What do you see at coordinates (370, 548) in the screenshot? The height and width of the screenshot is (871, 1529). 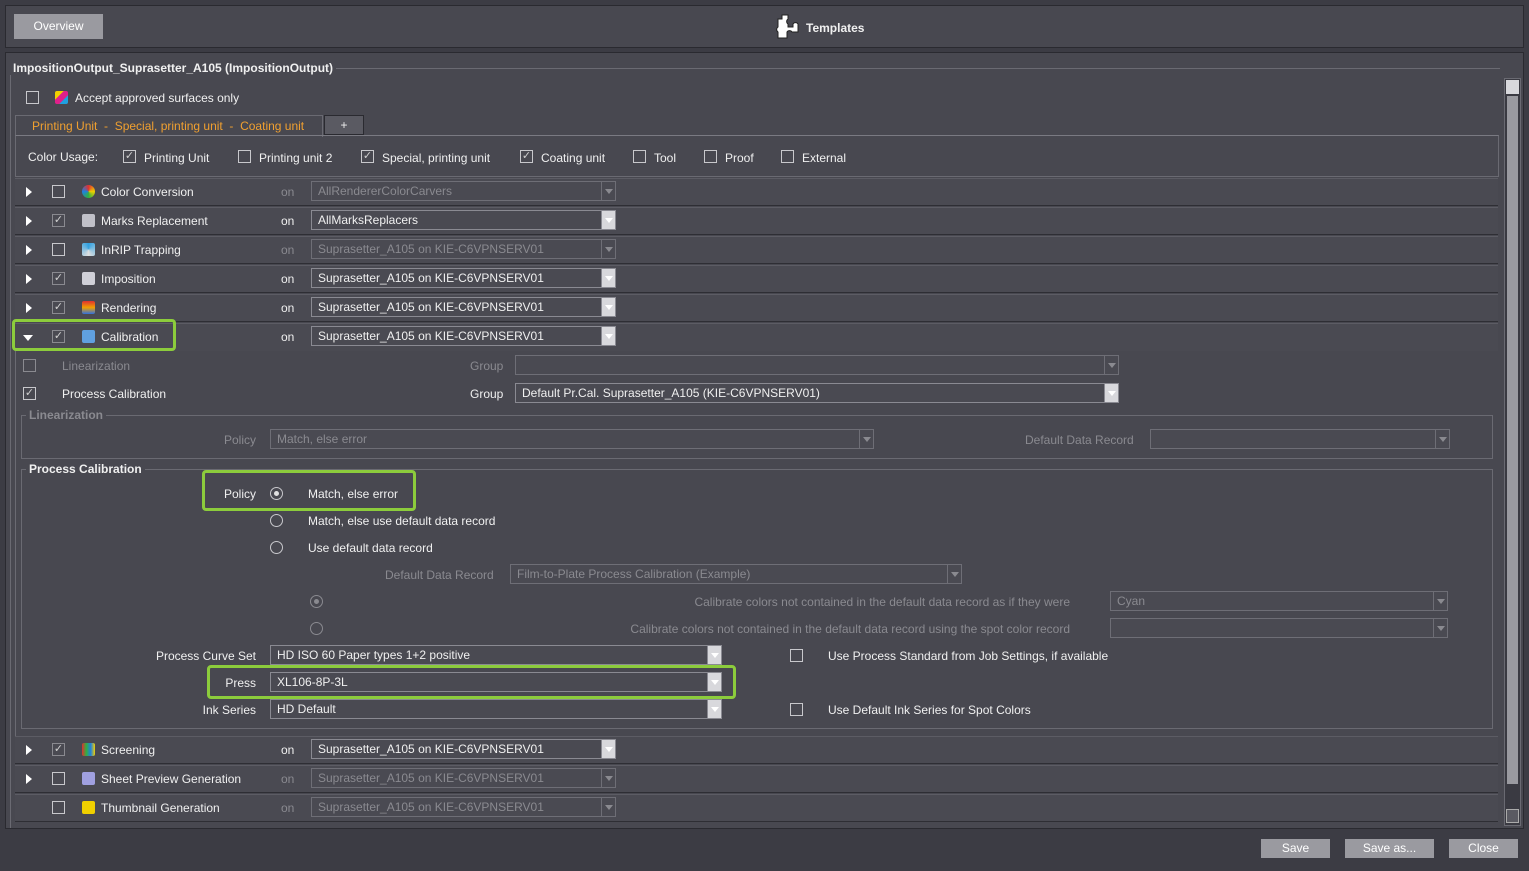 I see `policy-option-label: Use default data record` at bounding box center [370, 548].